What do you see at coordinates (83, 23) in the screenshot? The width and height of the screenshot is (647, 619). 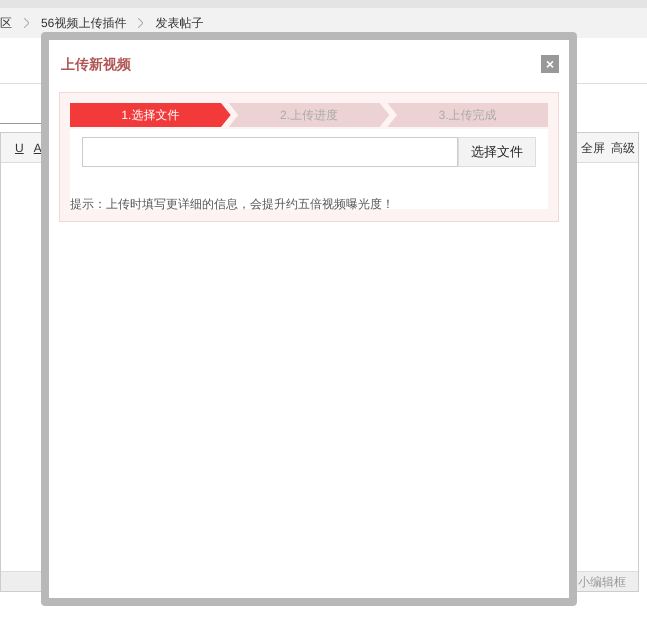 I see `breadcrumb-link: 56视频上传插件` at bounding box center [83, 23].